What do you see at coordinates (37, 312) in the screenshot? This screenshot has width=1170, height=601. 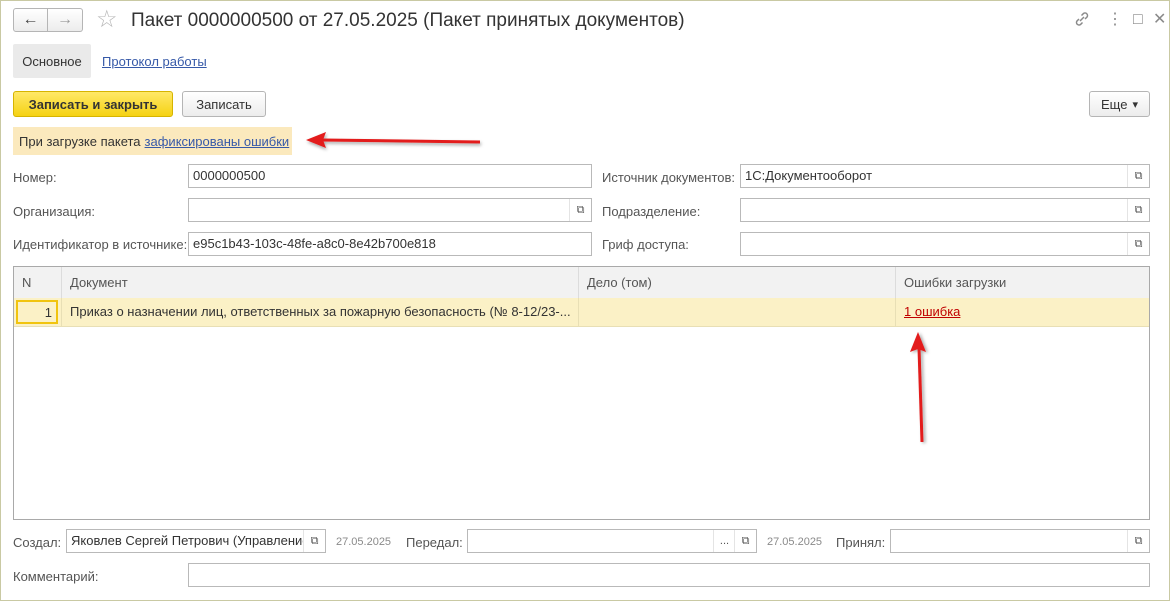 I see `row-number-cell: 1` at bounding box center [37, 312].